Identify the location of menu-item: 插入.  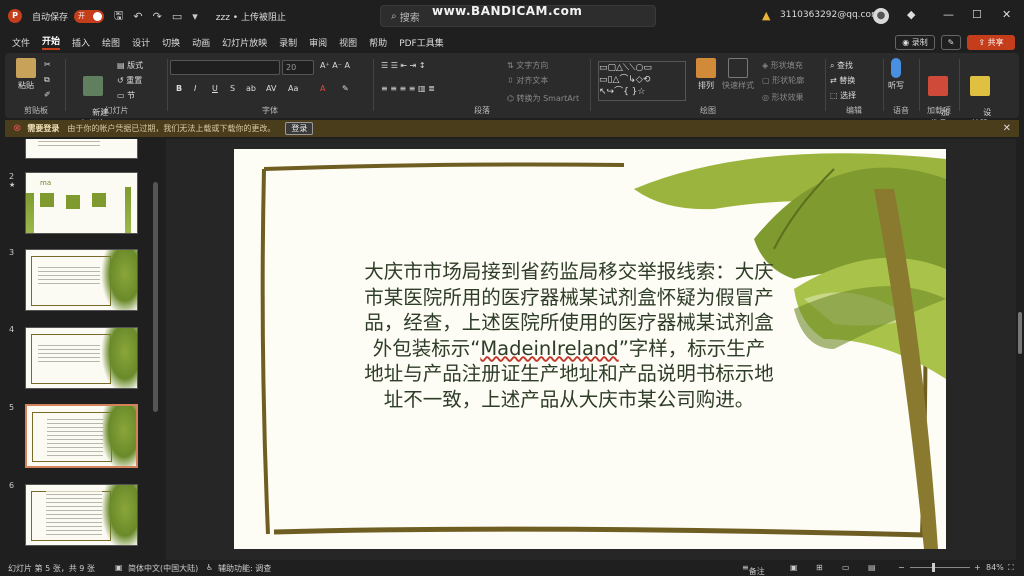
(81, 42).